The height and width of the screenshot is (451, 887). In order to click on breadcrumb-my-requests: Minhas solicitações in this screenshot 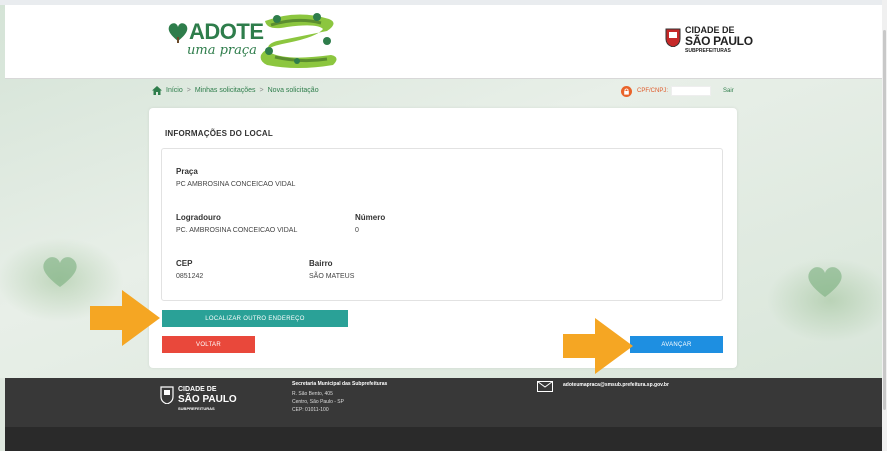, I will do `click(225, 90)`.